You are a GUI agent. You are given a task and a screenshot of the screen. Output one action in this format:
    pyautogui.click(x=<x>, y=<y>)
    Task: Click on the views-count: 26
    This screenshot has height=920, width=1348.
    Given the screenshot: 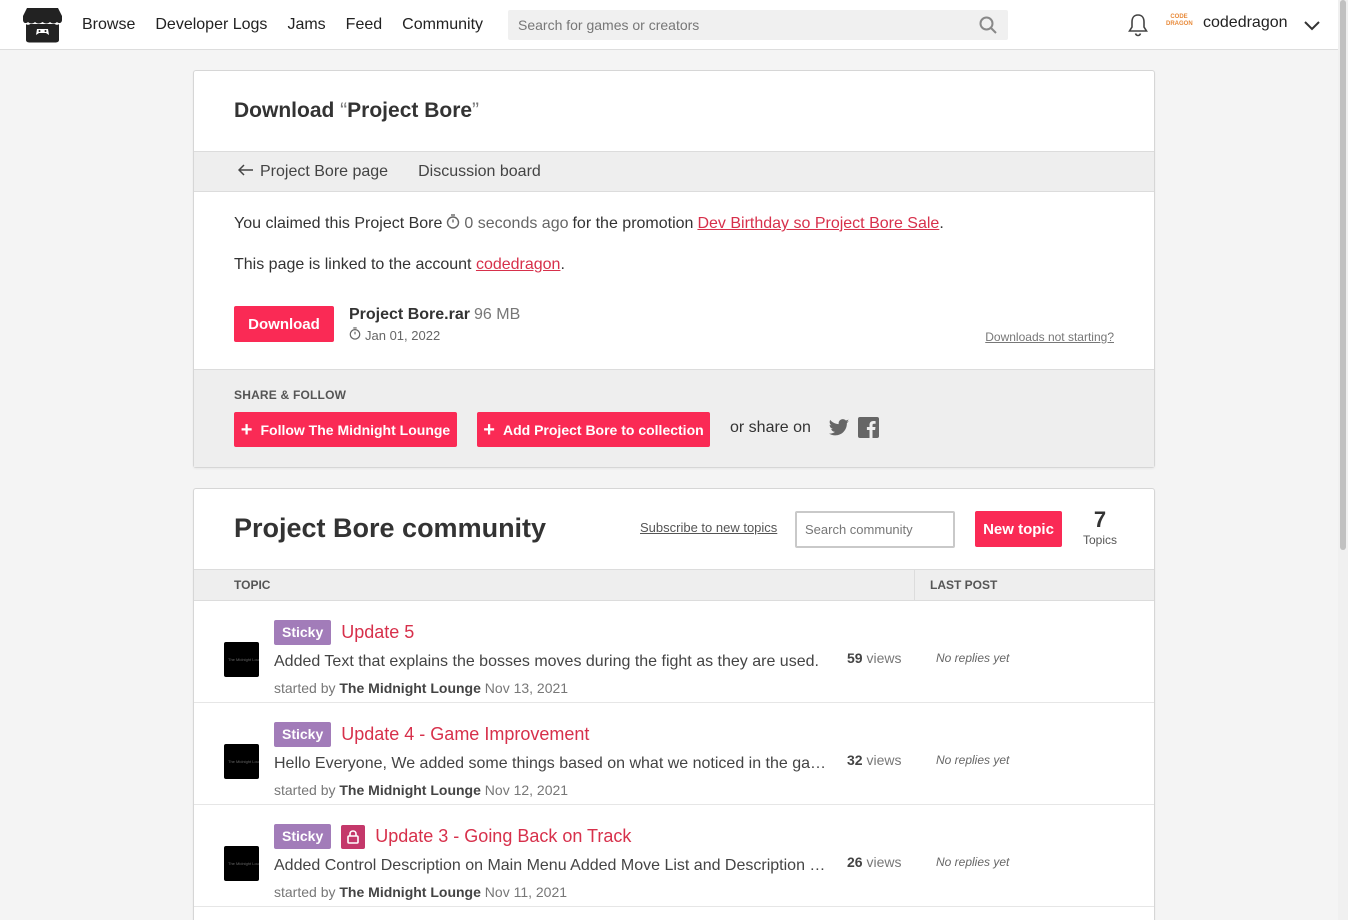 What is the action you would take?
    pyautogui.click(x=855, y=862)
    